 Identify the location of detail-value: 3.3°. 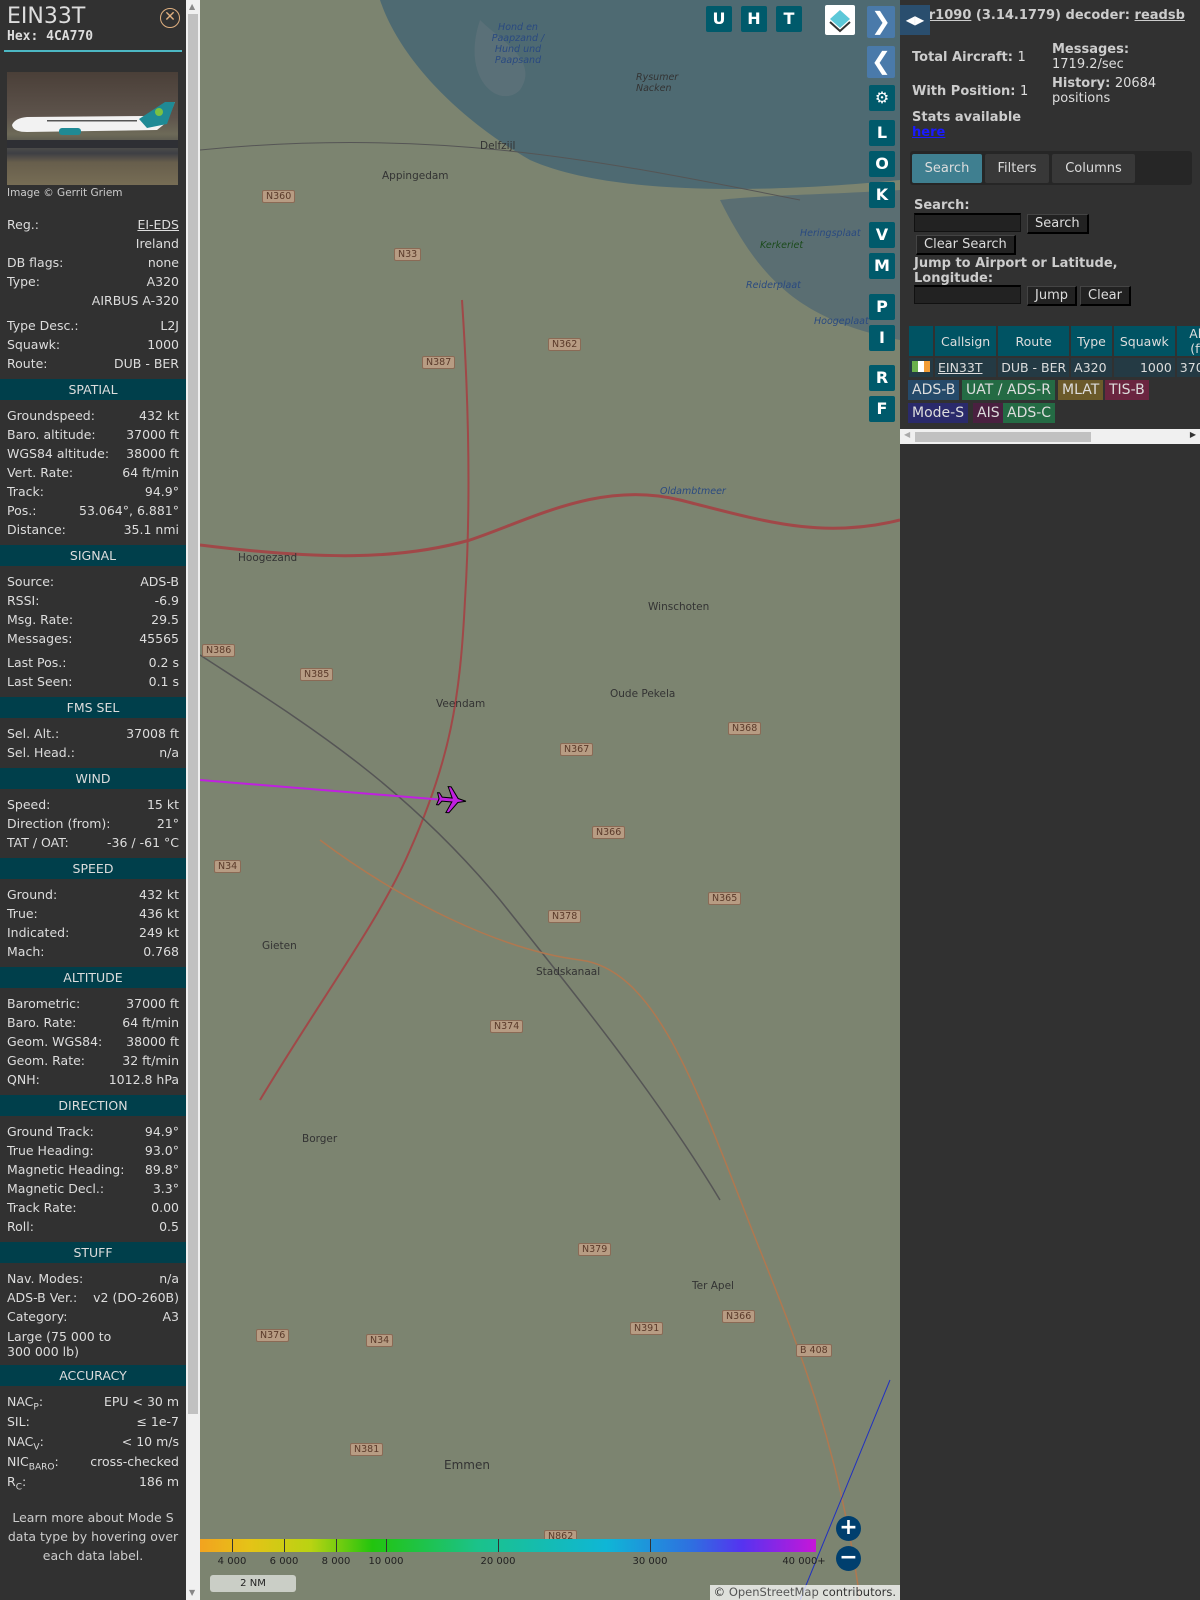
(165, 1188).